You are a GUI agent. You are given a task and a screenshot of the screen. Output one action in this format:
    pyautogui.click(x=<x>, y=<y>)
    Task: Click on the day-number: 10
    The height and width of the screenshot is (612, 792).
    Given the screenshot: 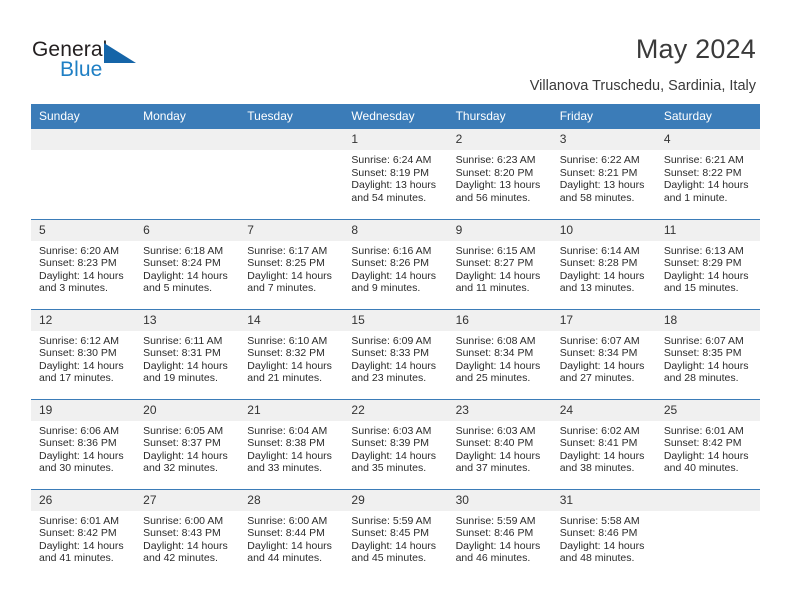 What is the action you would take?
    pyautogui.click(x=603, y=230)
    